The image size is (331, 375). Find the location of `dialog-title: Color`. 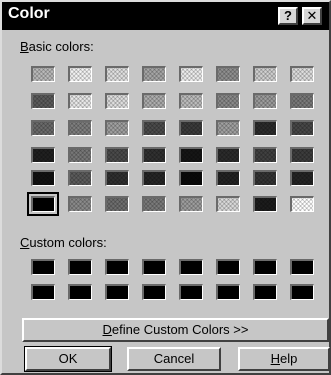

dialog-title: Color is located at coordinates (29, 13).